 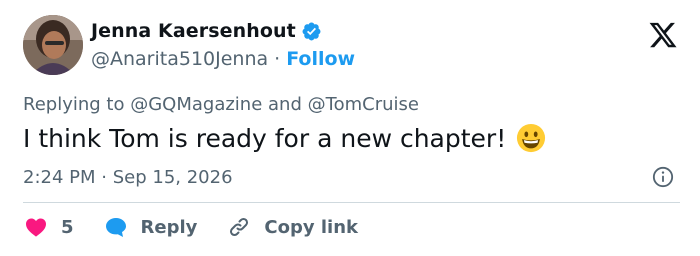 I want to click on timestamp: 2:24 PM · Sep 15, 2026, so click(x=128, y=177).